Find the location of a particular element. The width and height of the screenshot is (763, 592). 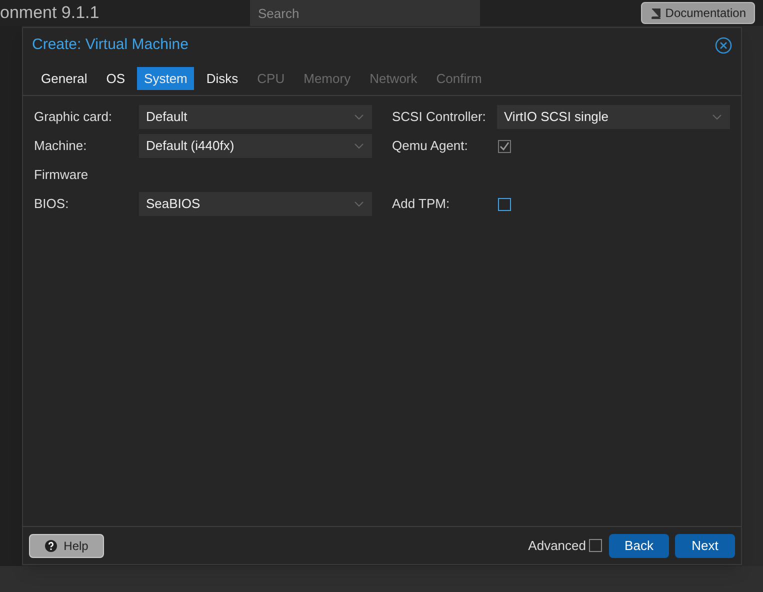

tab: General is located at coordinates (64, 78).